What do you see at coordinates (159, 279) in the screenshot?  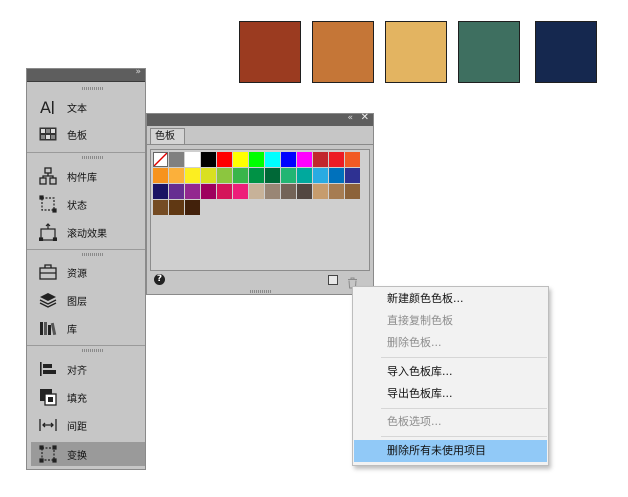 I see `help-icon: ?` at bounding box center [159, 279].